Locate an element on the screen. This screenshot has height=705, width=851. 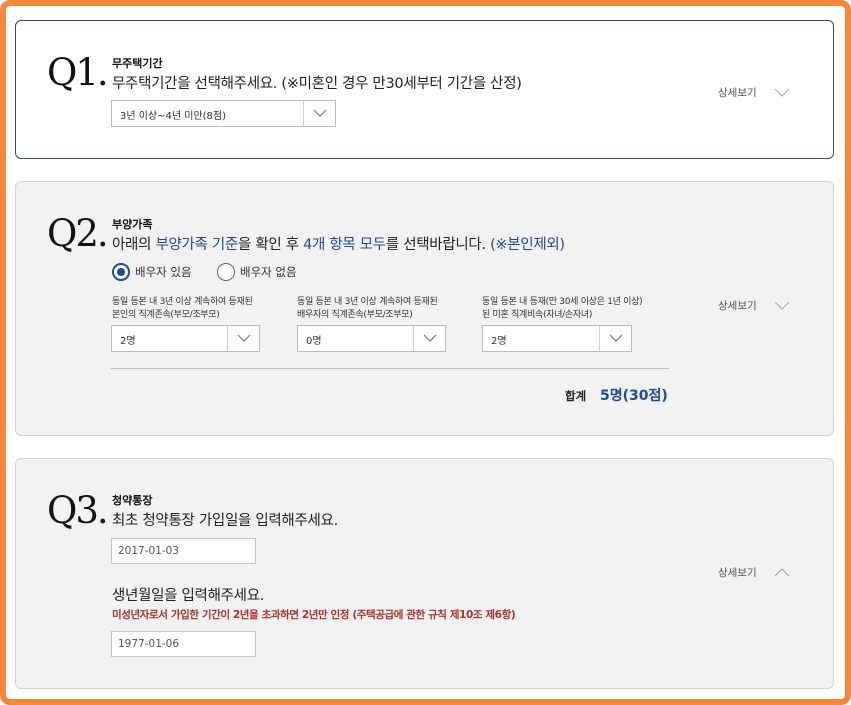
q1-number: Q1. is located at coordinates (78, 72).